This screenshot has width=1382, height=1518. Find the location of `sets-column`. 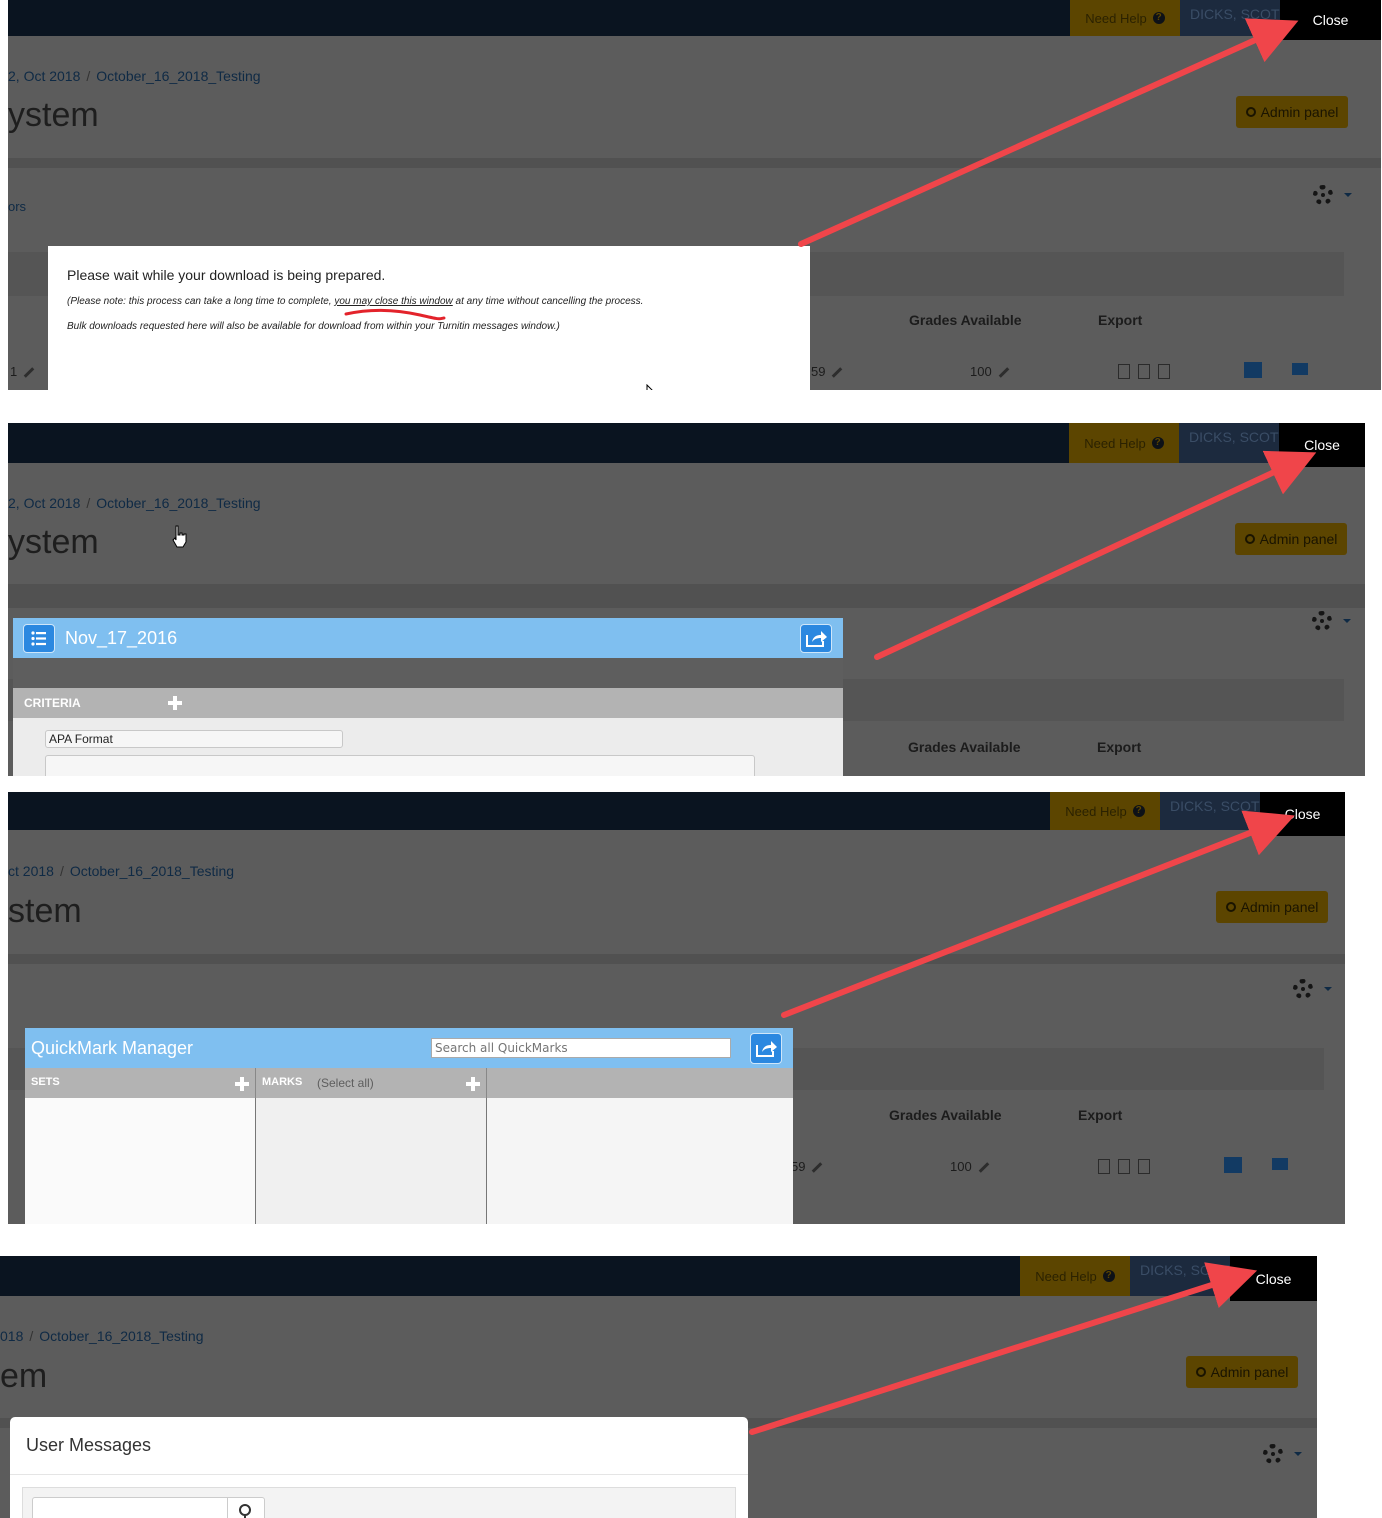

sets-column is located at coordinates (140, 1161).